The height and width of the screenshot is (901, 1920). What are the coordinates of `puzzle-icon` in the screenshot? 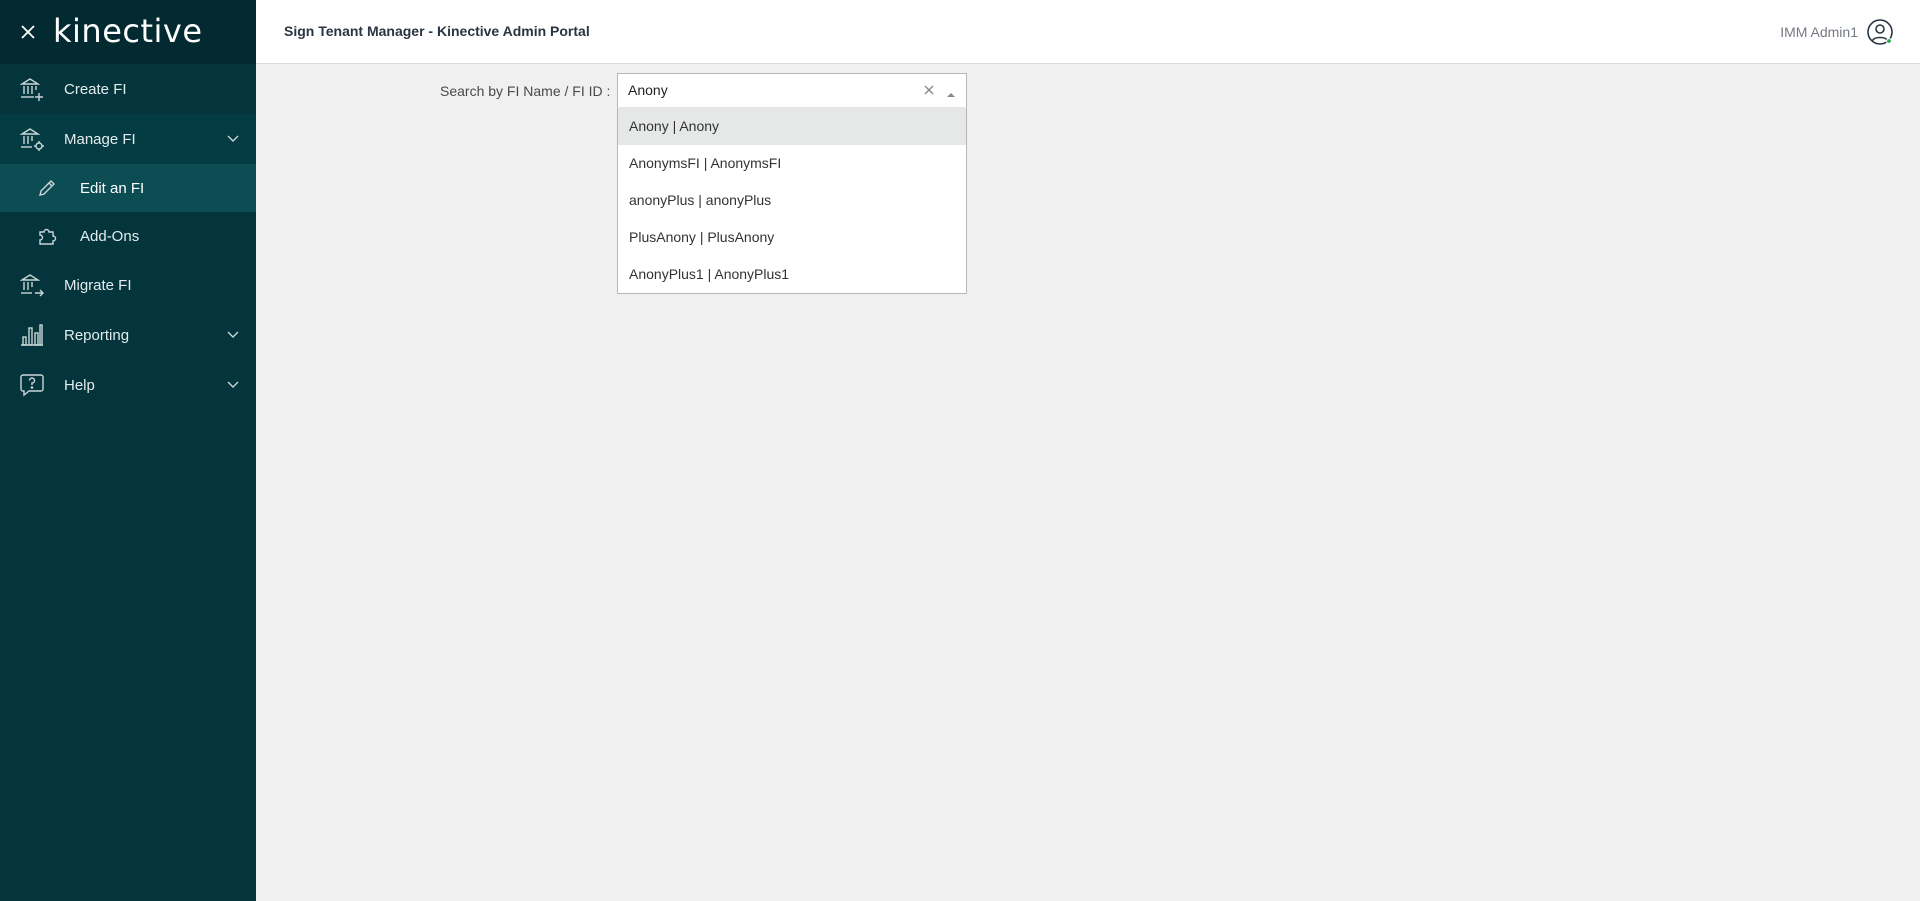 It's located at (47, 236).